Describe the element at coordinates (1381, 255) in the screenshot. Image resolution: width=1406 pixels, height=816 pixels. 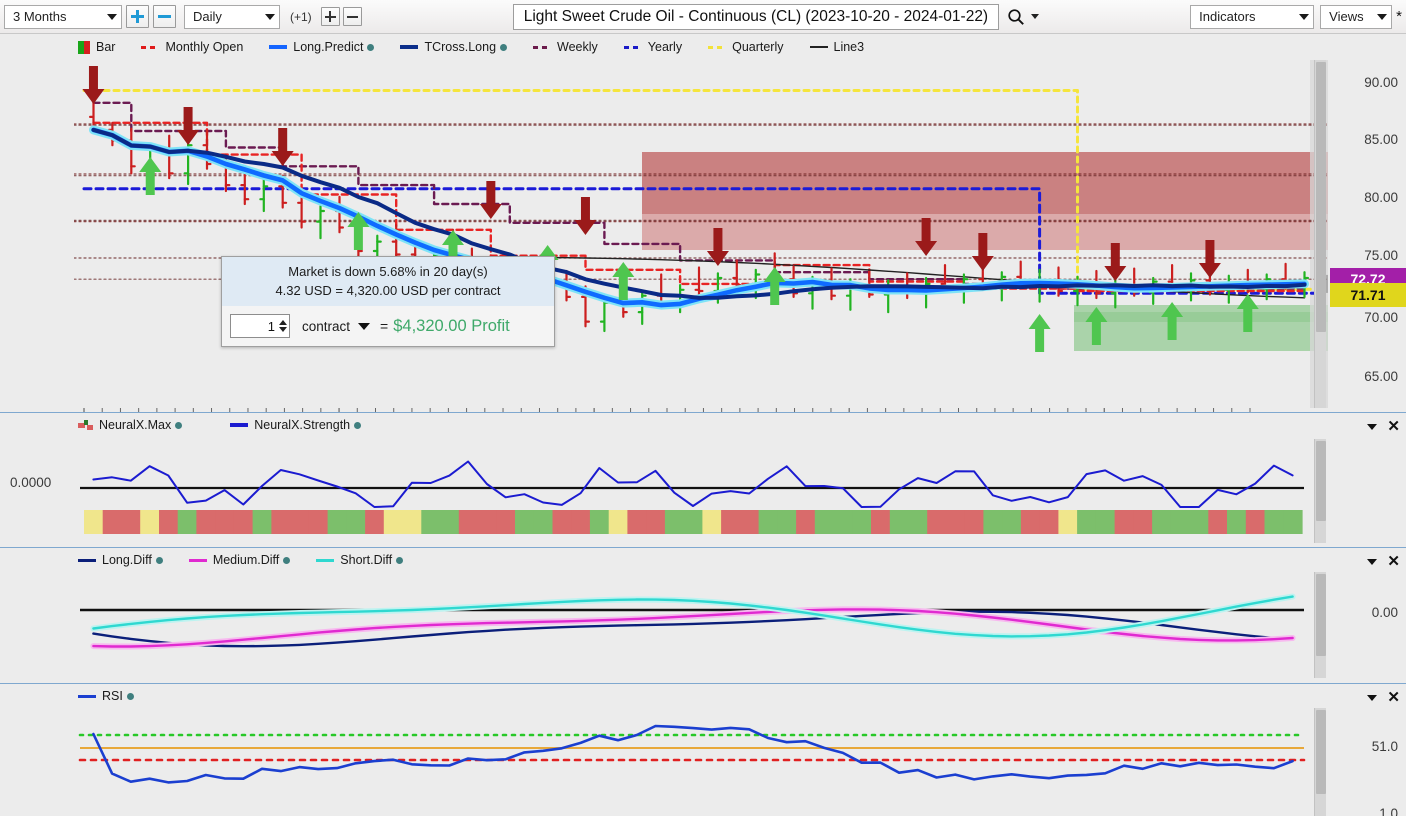
I see `price-tick-label: 75.00` at that location.